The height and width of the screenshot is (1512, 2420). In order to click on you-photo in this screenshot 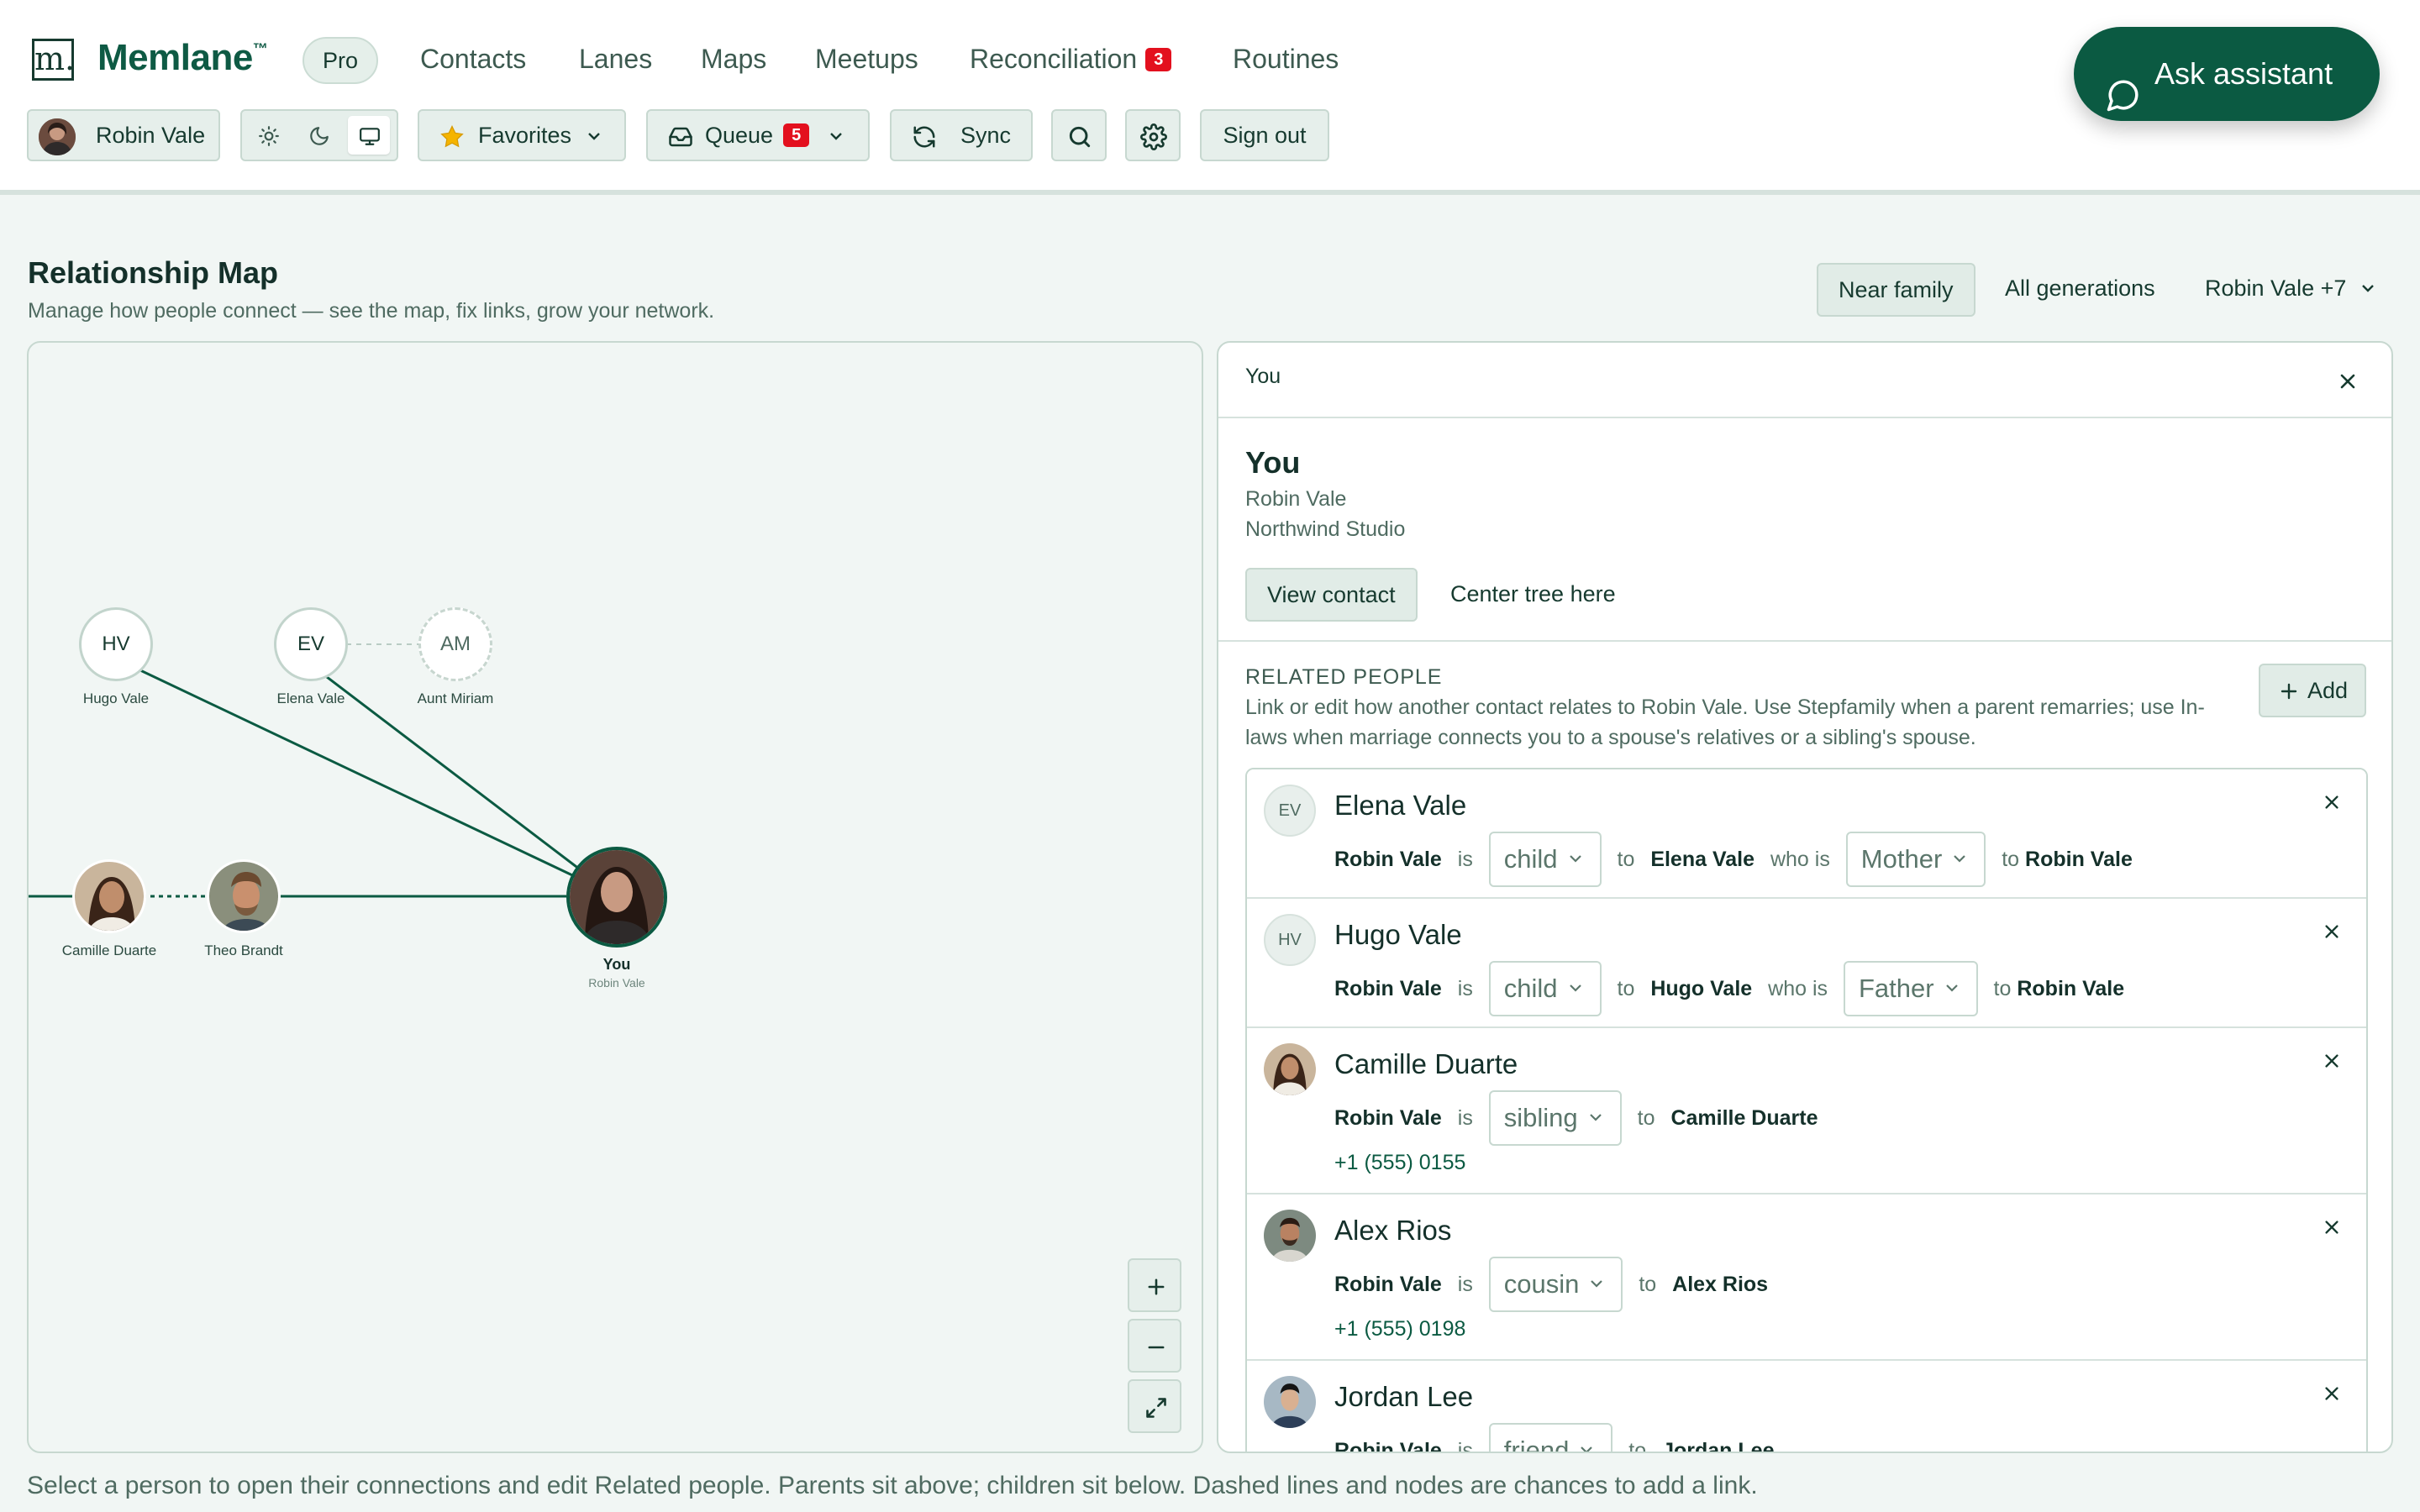, I will do `click(617, 897)`.